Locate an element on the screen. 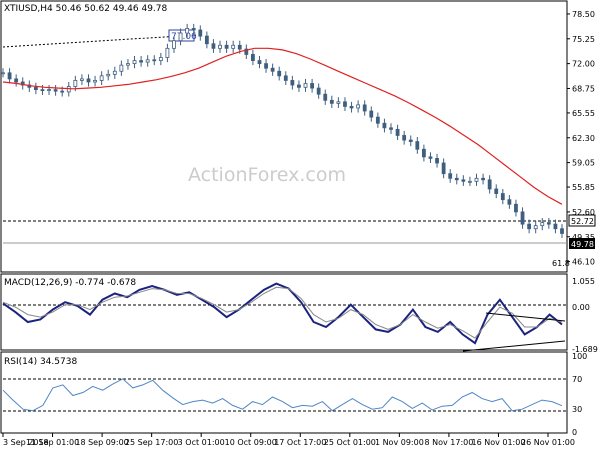 This screenshot has height=454, width=600. time-tick-label: 10 Oct 09:00 is located at coordinates (251, 442).